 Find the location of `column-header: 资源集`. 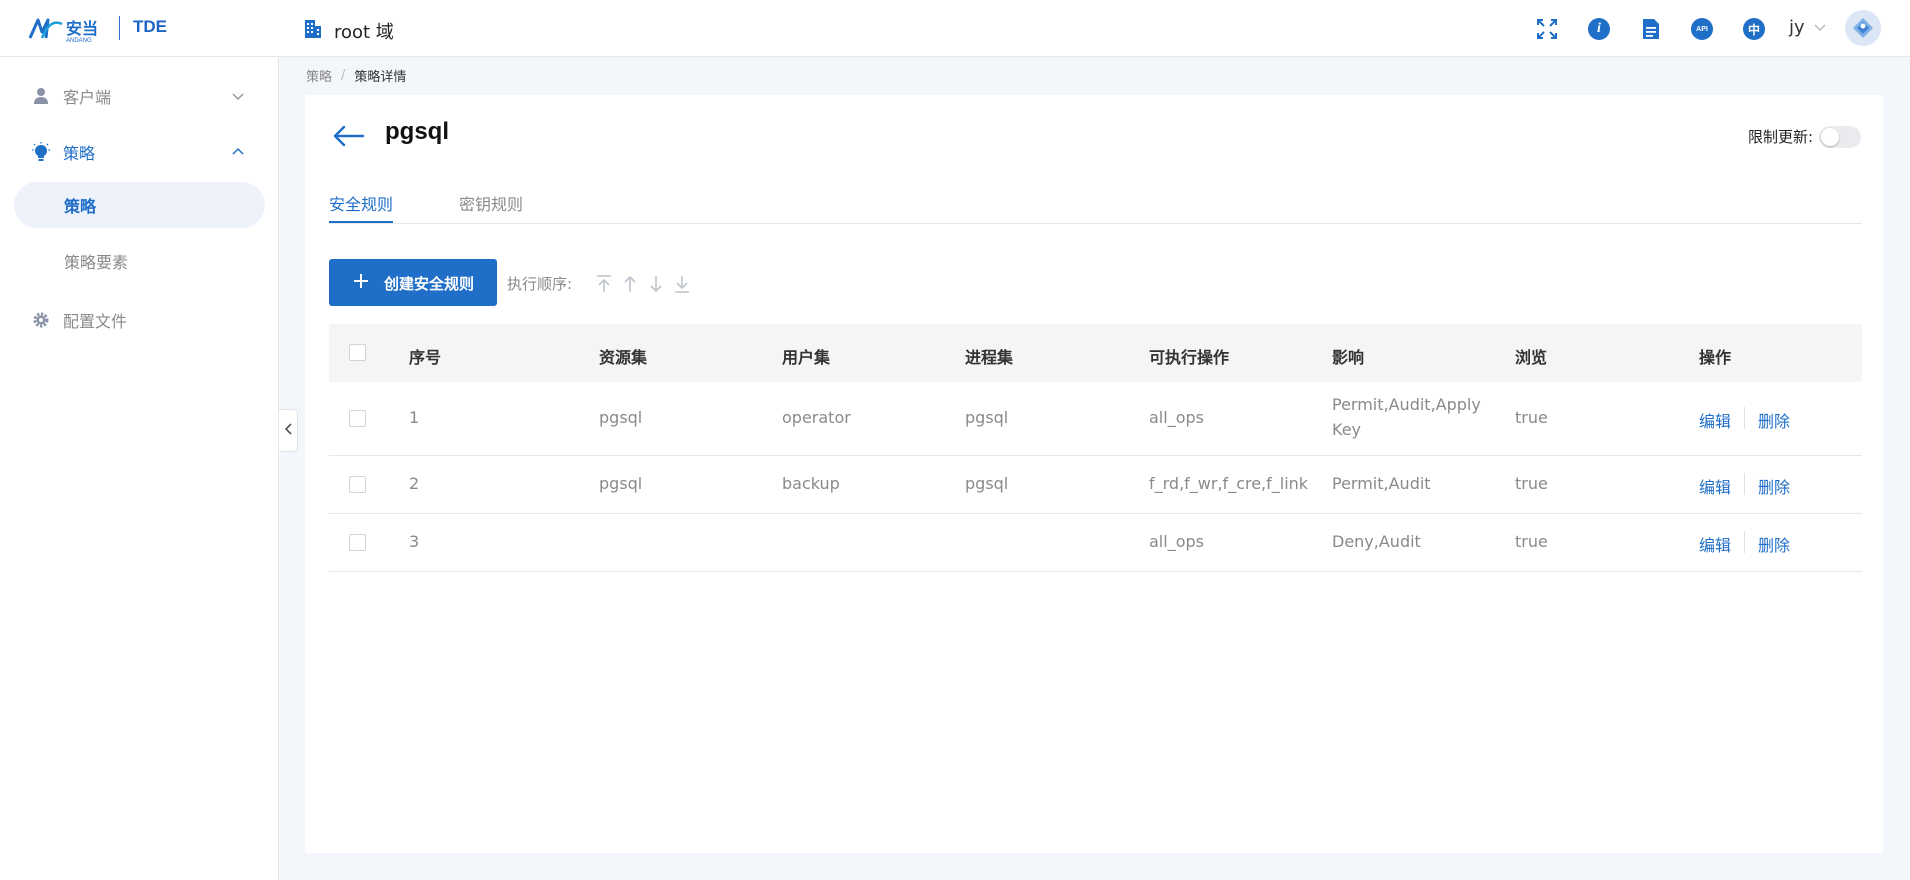

column-header: 资源集 is located at coordinates (623, 357).